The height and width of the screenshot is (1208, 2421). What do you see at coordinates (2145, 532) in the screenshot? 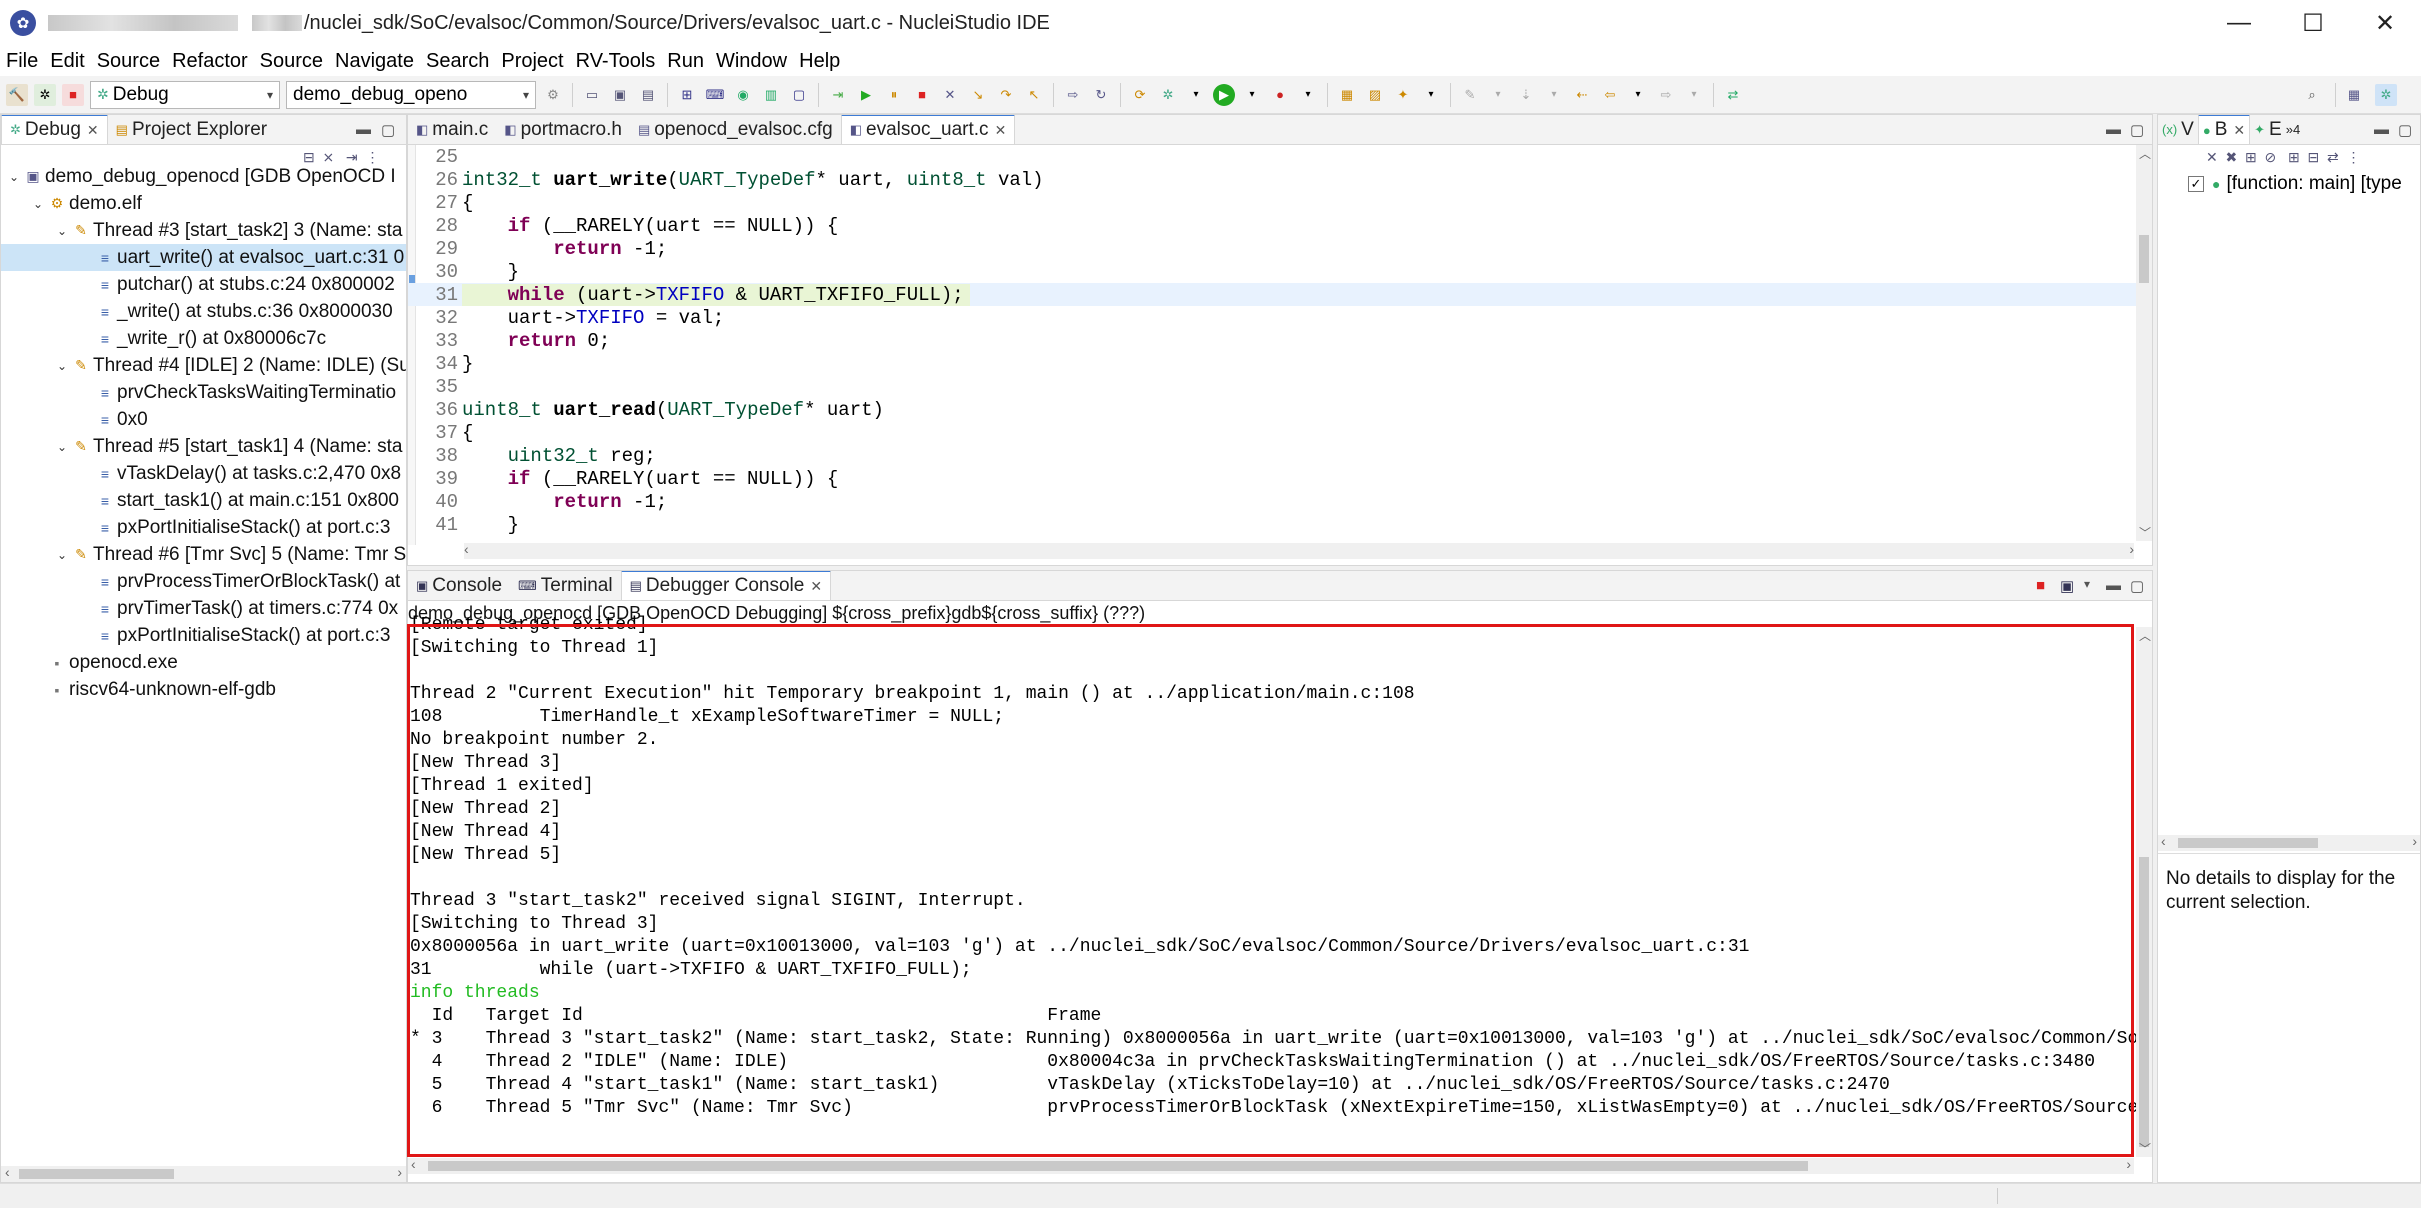
I see `scroll-down-icon: ﹀` at bounding box center [2145, 532].